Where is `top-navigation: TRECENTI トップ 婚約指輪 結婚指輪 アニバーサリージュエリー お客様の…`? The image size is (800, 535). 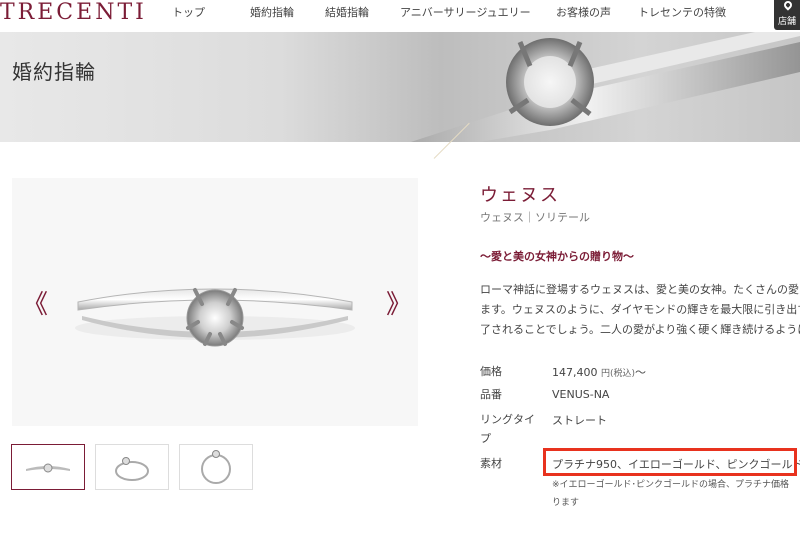 top-navigation: TRECENTI トップ 婚約指輪 結婚指輪 アニバーサリージュエリー お客様の… is located at coordinates (400, 16).